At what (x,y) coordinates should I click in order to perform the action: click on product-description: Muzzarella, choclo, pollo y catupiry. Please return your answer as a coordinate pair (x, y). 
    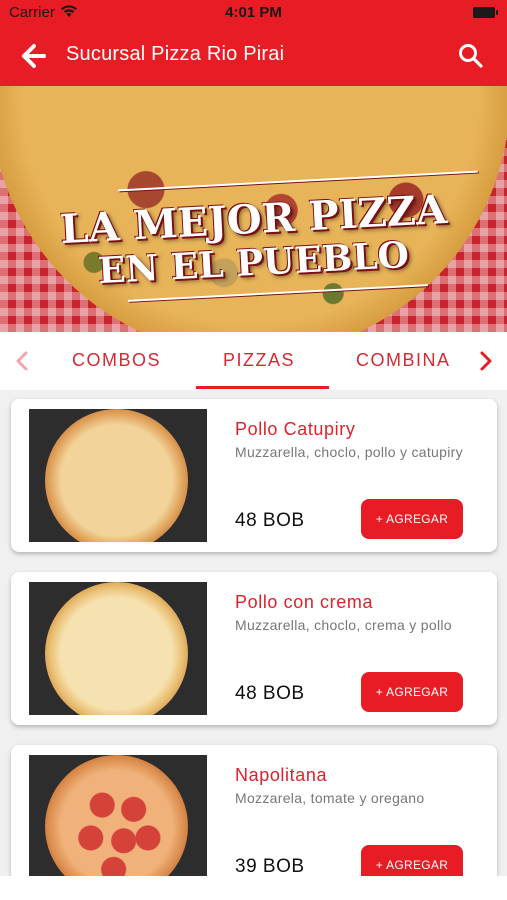
    Looking at the image, I should click on (349, 452).